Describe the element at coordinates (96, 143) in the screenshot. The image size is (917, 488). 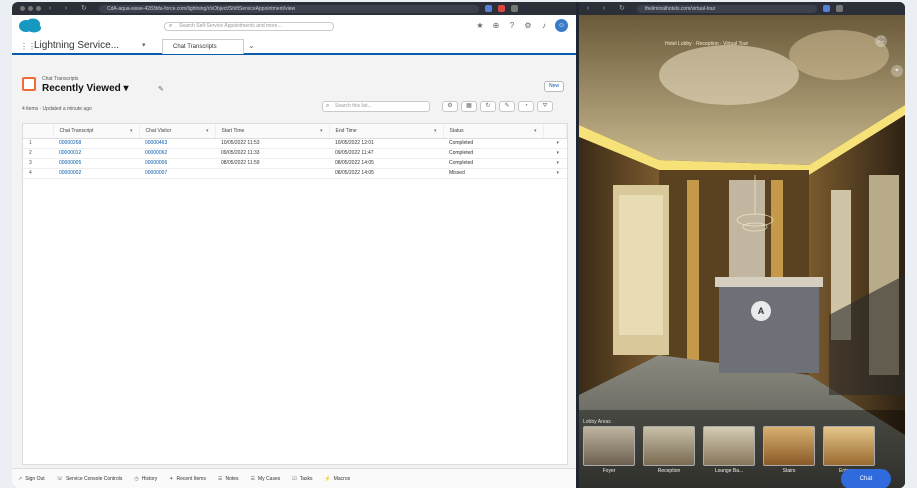
I see `transcript-link: 00000268` at that location.